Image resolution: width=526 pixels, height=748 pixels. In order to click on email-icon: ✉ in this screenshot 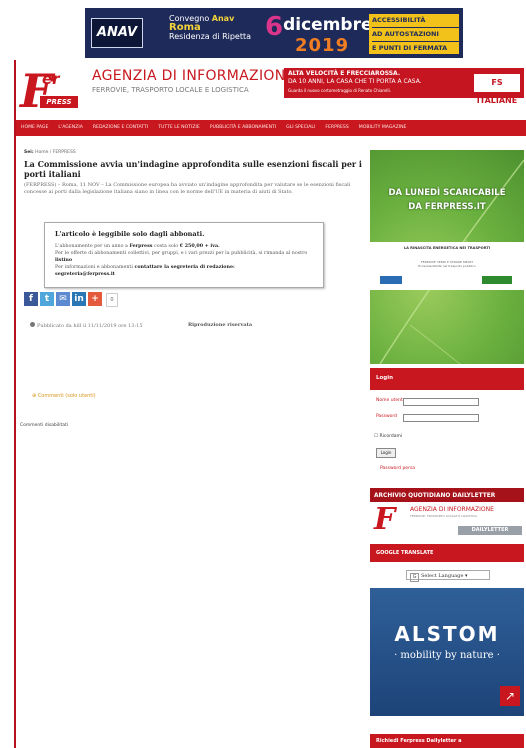, I will do `click(63, 299)`.